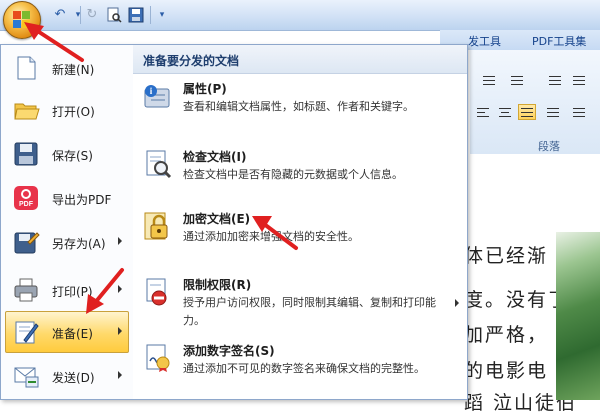 The image size is (600, 415). Describe the element at coordinates (60, 15) in the screenshot. I see `undo-icon: ↶` at that location.